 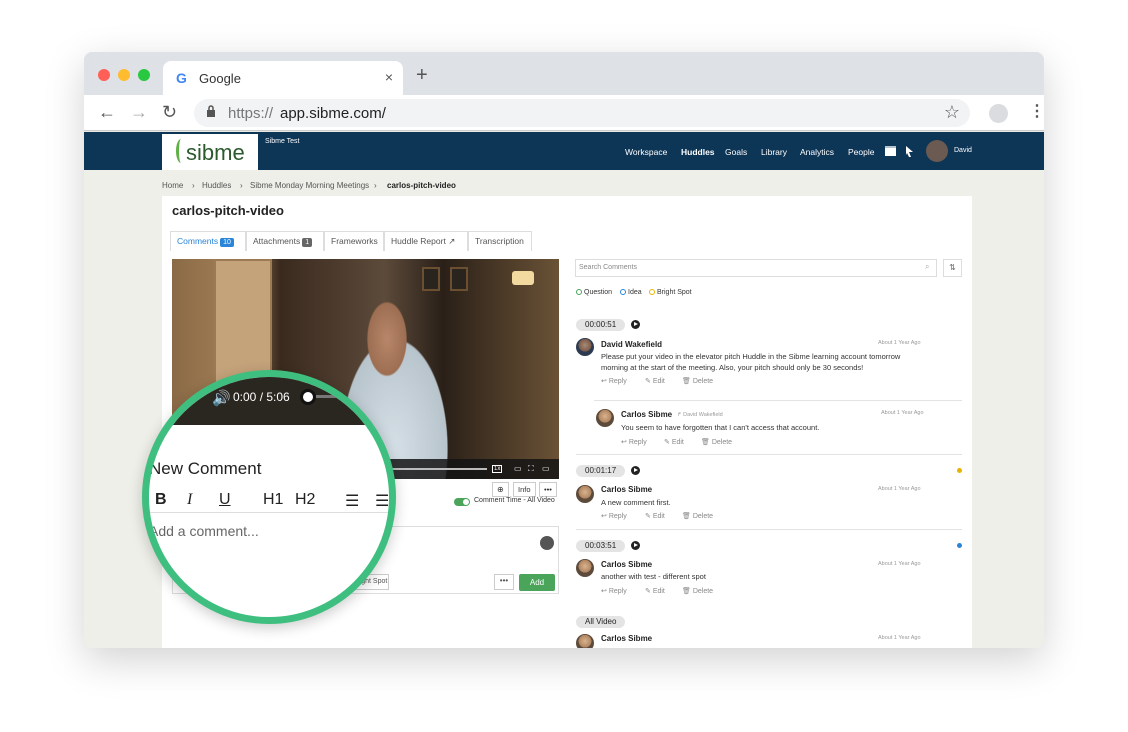 I want to click on breadcrumb-home: Home, so click(x=172, y=185).